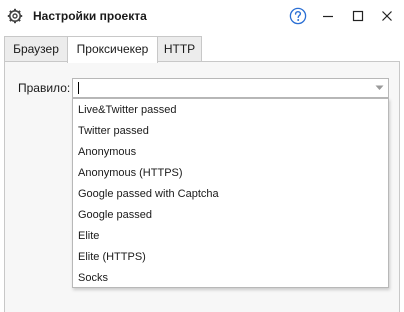 The image size is (404, 312). I want to click on rule-label: Правило:, so click(44, 88).